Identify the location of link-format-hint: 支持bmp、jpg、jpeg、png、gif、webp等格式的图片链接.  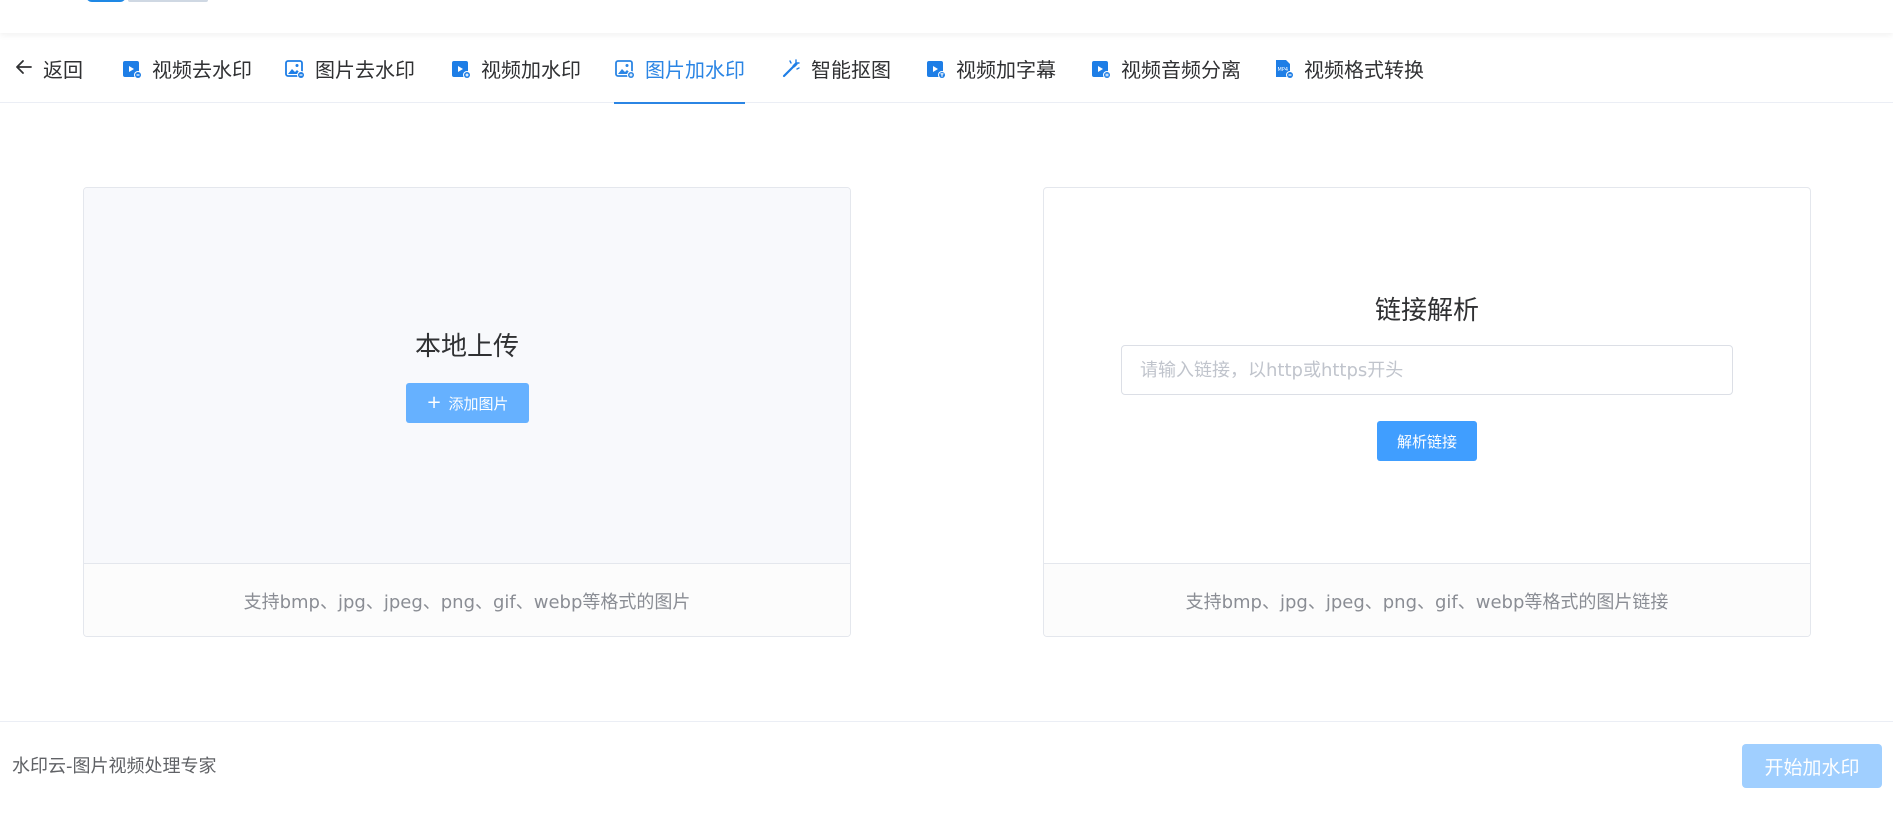
(1427, 600).